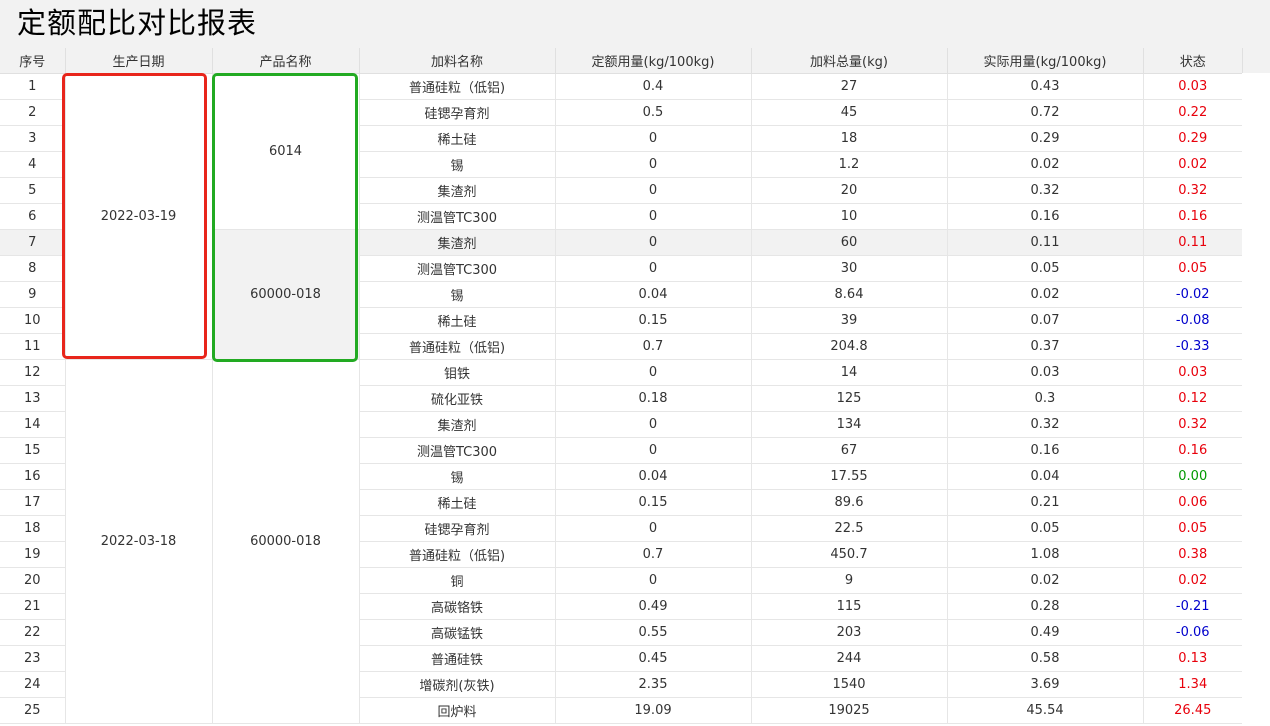 Image resolution: width=1270 pixels, height=726 pixels. Describe the element at coordinates (1044, 710) in the screenshot. I see `cell-actual: 45.54` at that location.